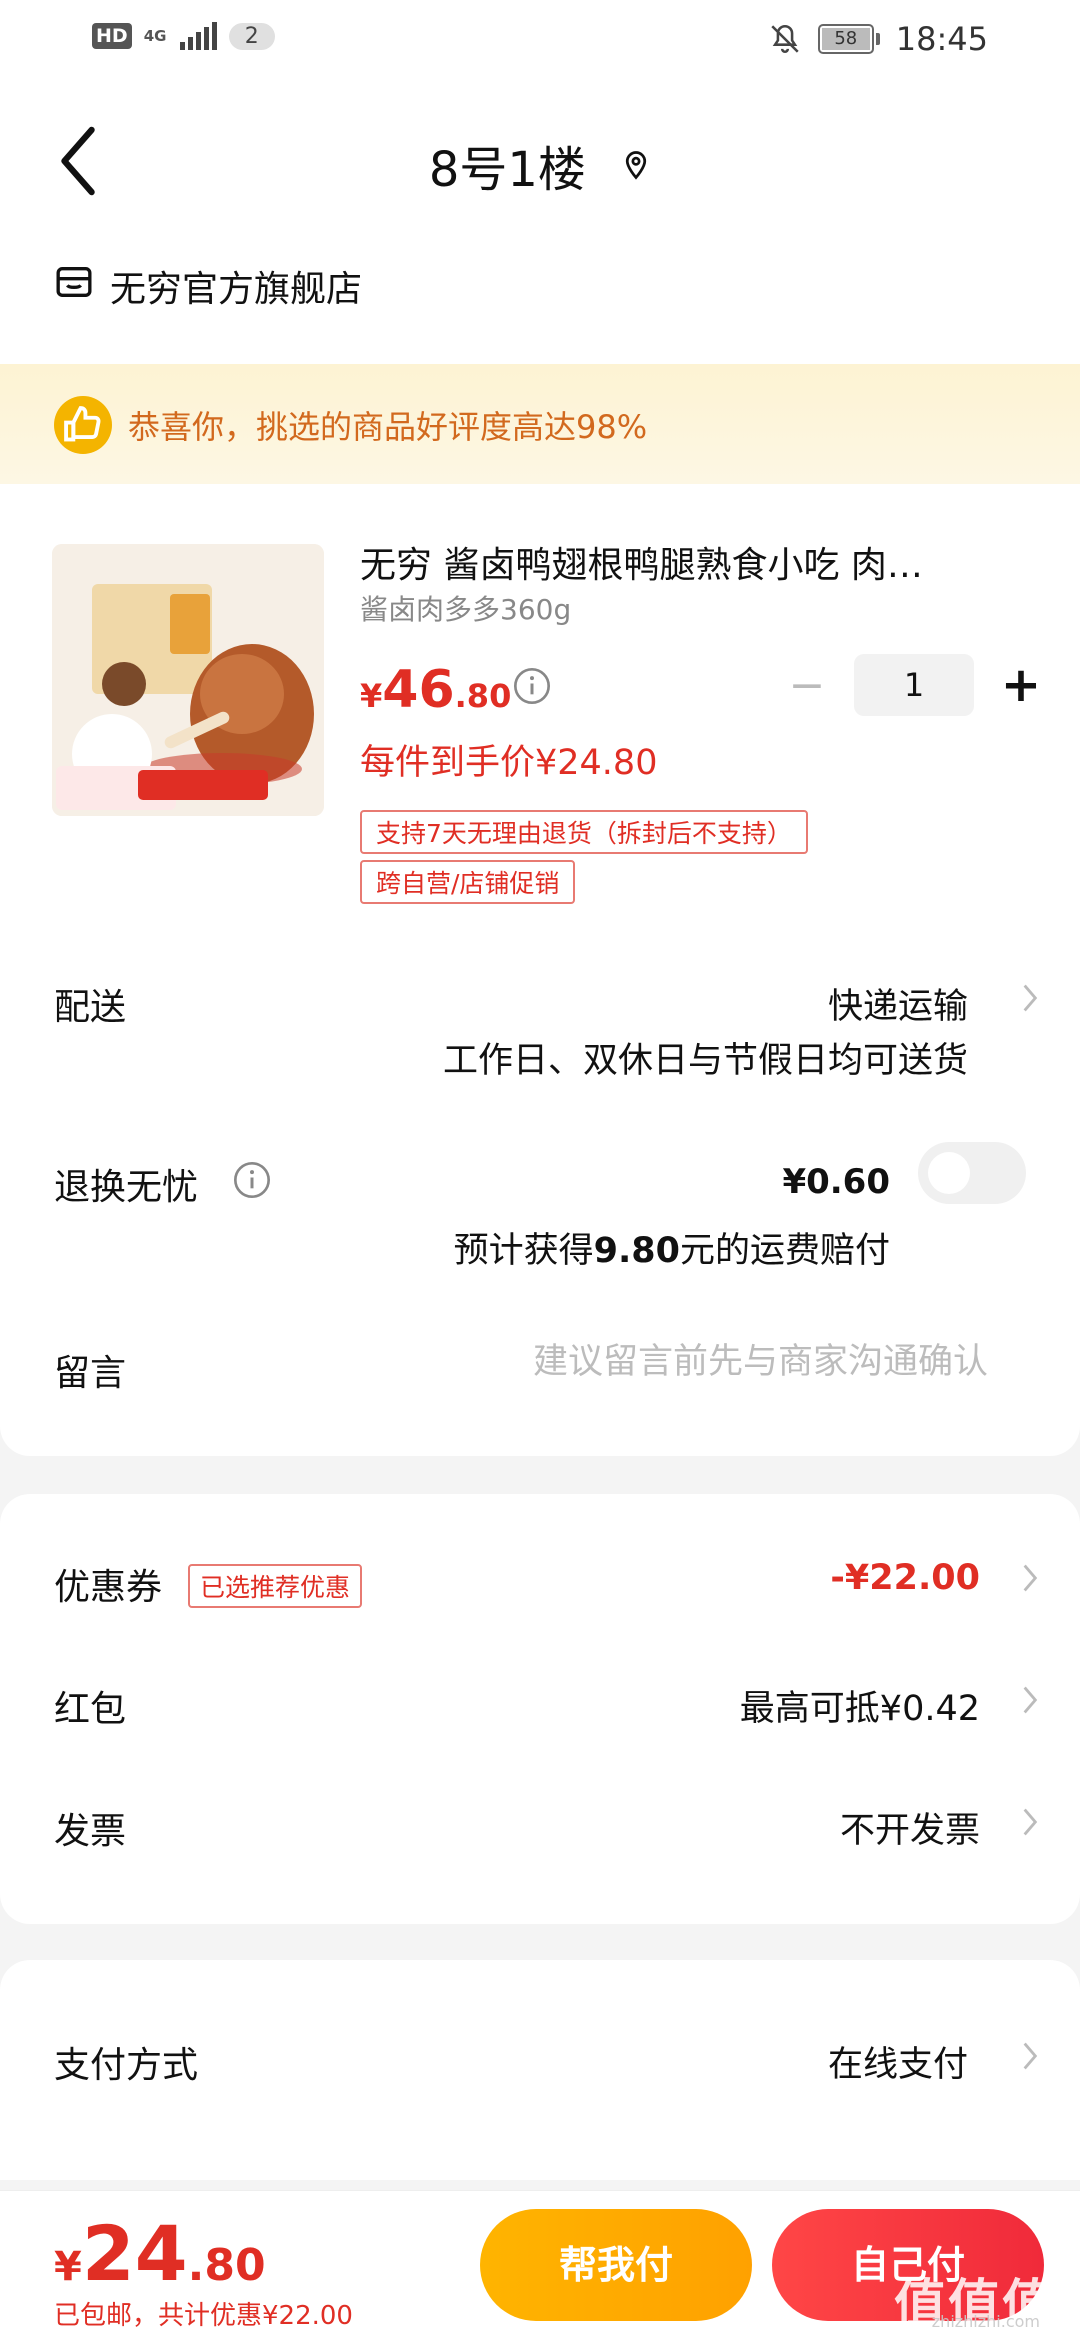  What do you see at coordinates (785, 38) in the screenshot?
I see `mute-bell-icon` at bounding box center [785, 38].